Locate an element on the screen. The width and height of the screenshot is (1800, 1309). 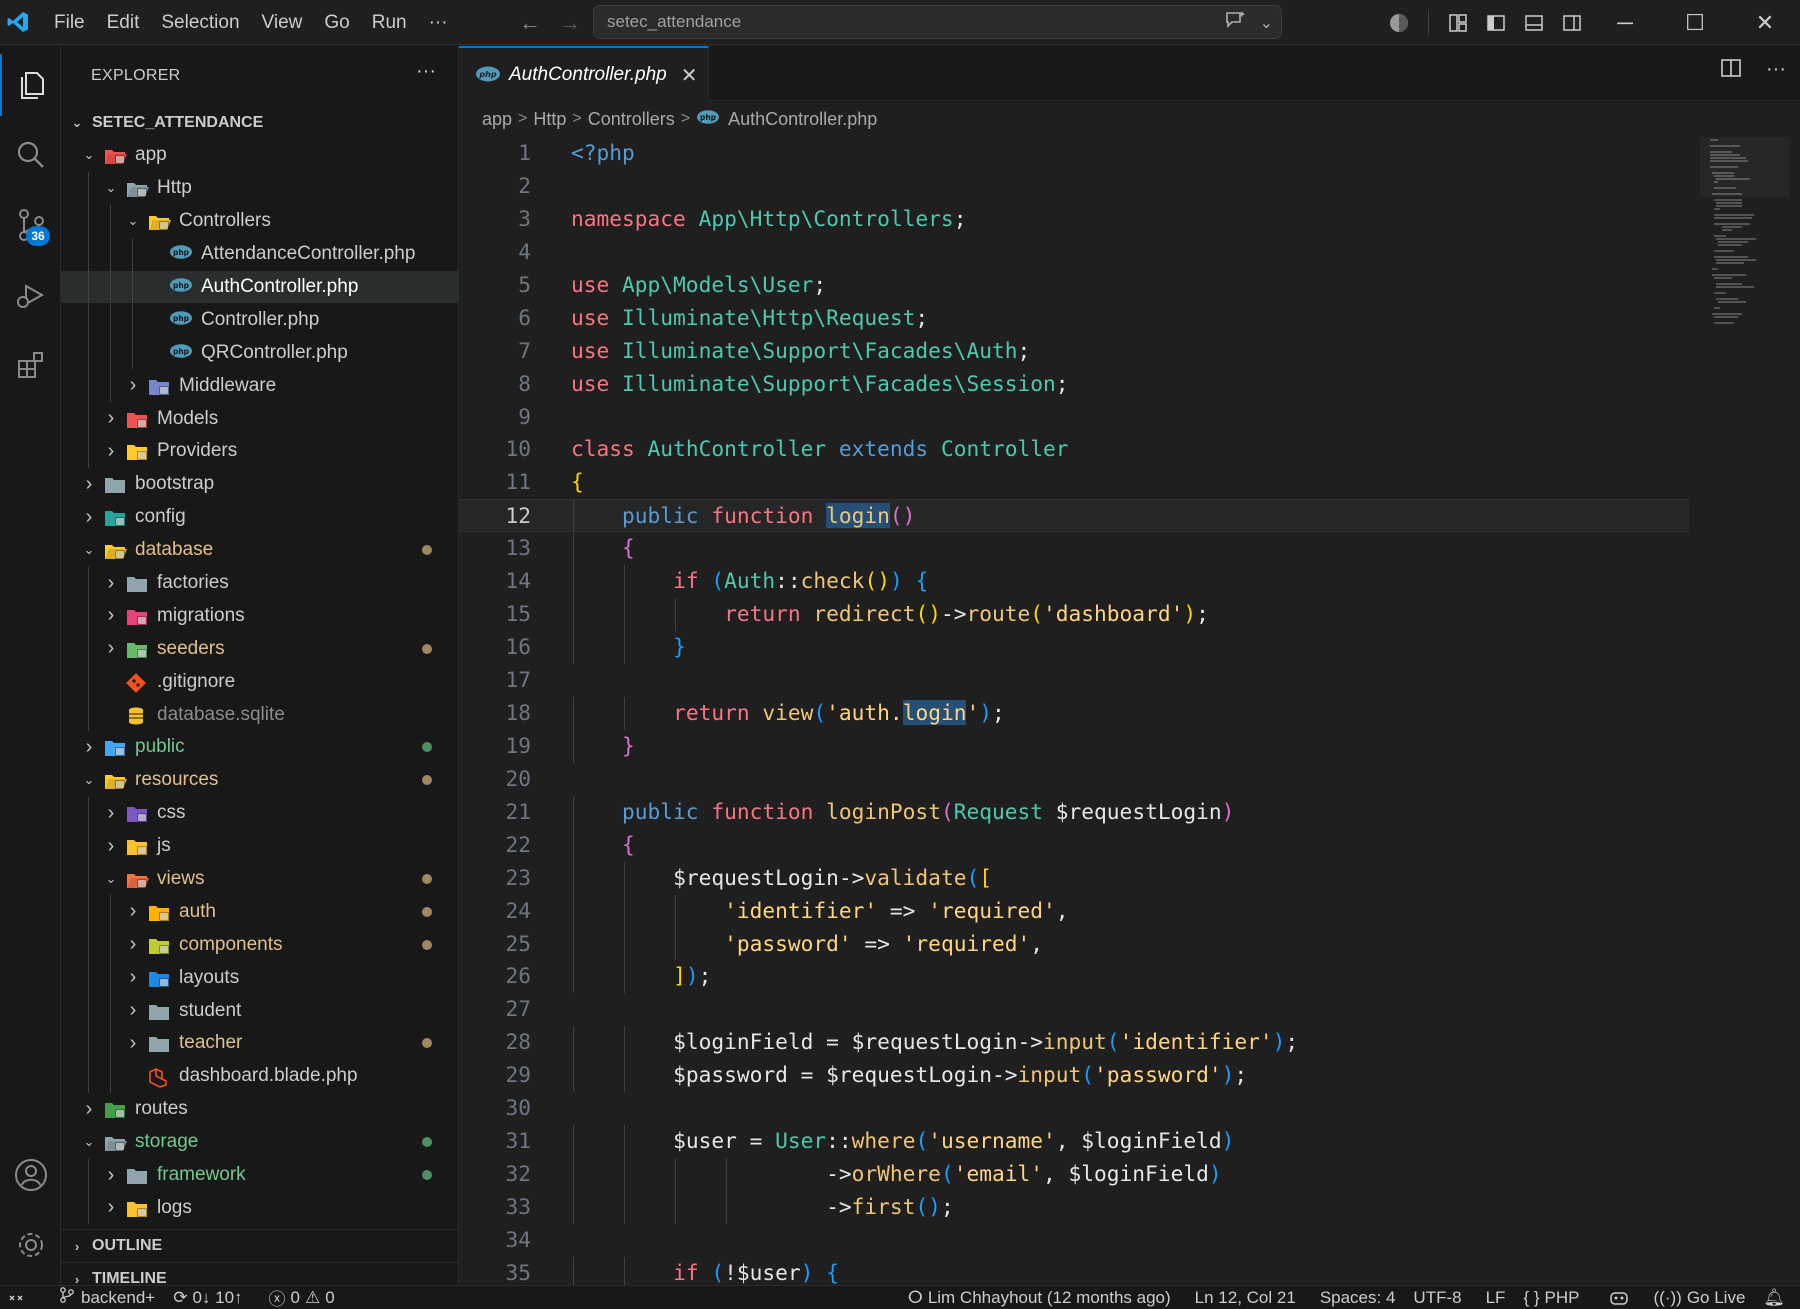
folder-item: › seeders is located at coordinates (259, 649).